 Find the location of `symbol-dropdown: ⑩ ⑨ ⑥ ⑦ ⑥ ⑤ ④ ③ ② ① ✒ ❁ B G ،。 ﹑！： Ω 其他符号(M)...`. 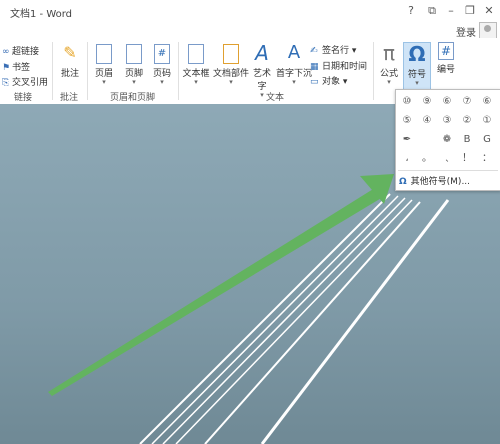

symbol-dropdown: ⑩ ⑨ ⑥ ⑦ ⑥ ⑤ ④ ③ ② ① ✒ ❁ B G ،。 ﹑！： Ω 其他符号(M)... is located at coordinates (447, 140).